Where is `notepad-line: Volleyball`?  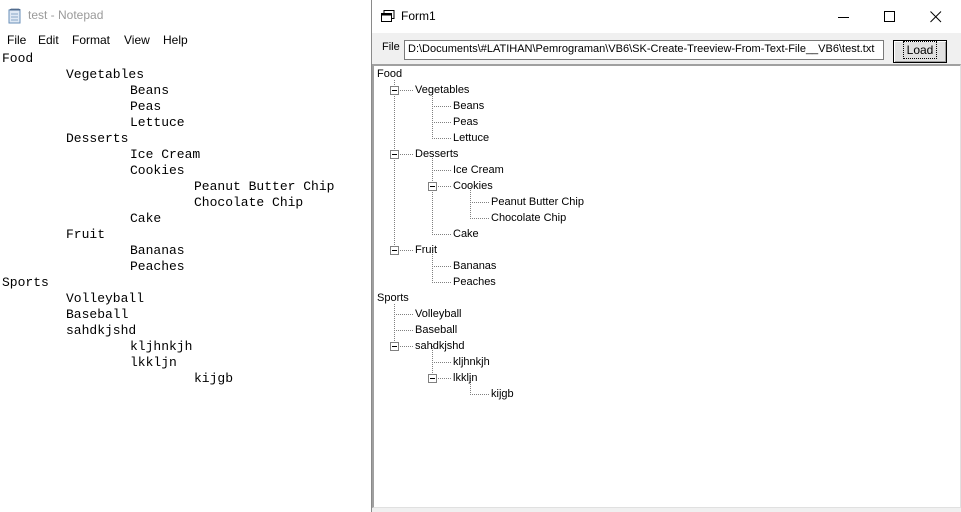 notepad-line: Volleyball is located at coordinates (105, 298).